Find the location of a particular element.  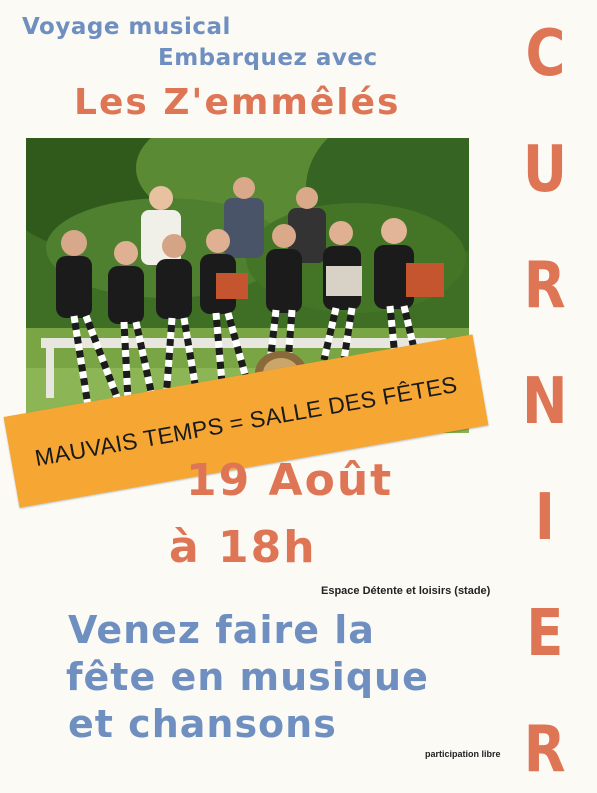

invitation-line-2: fête en musique is located at coordinates (247, 677).